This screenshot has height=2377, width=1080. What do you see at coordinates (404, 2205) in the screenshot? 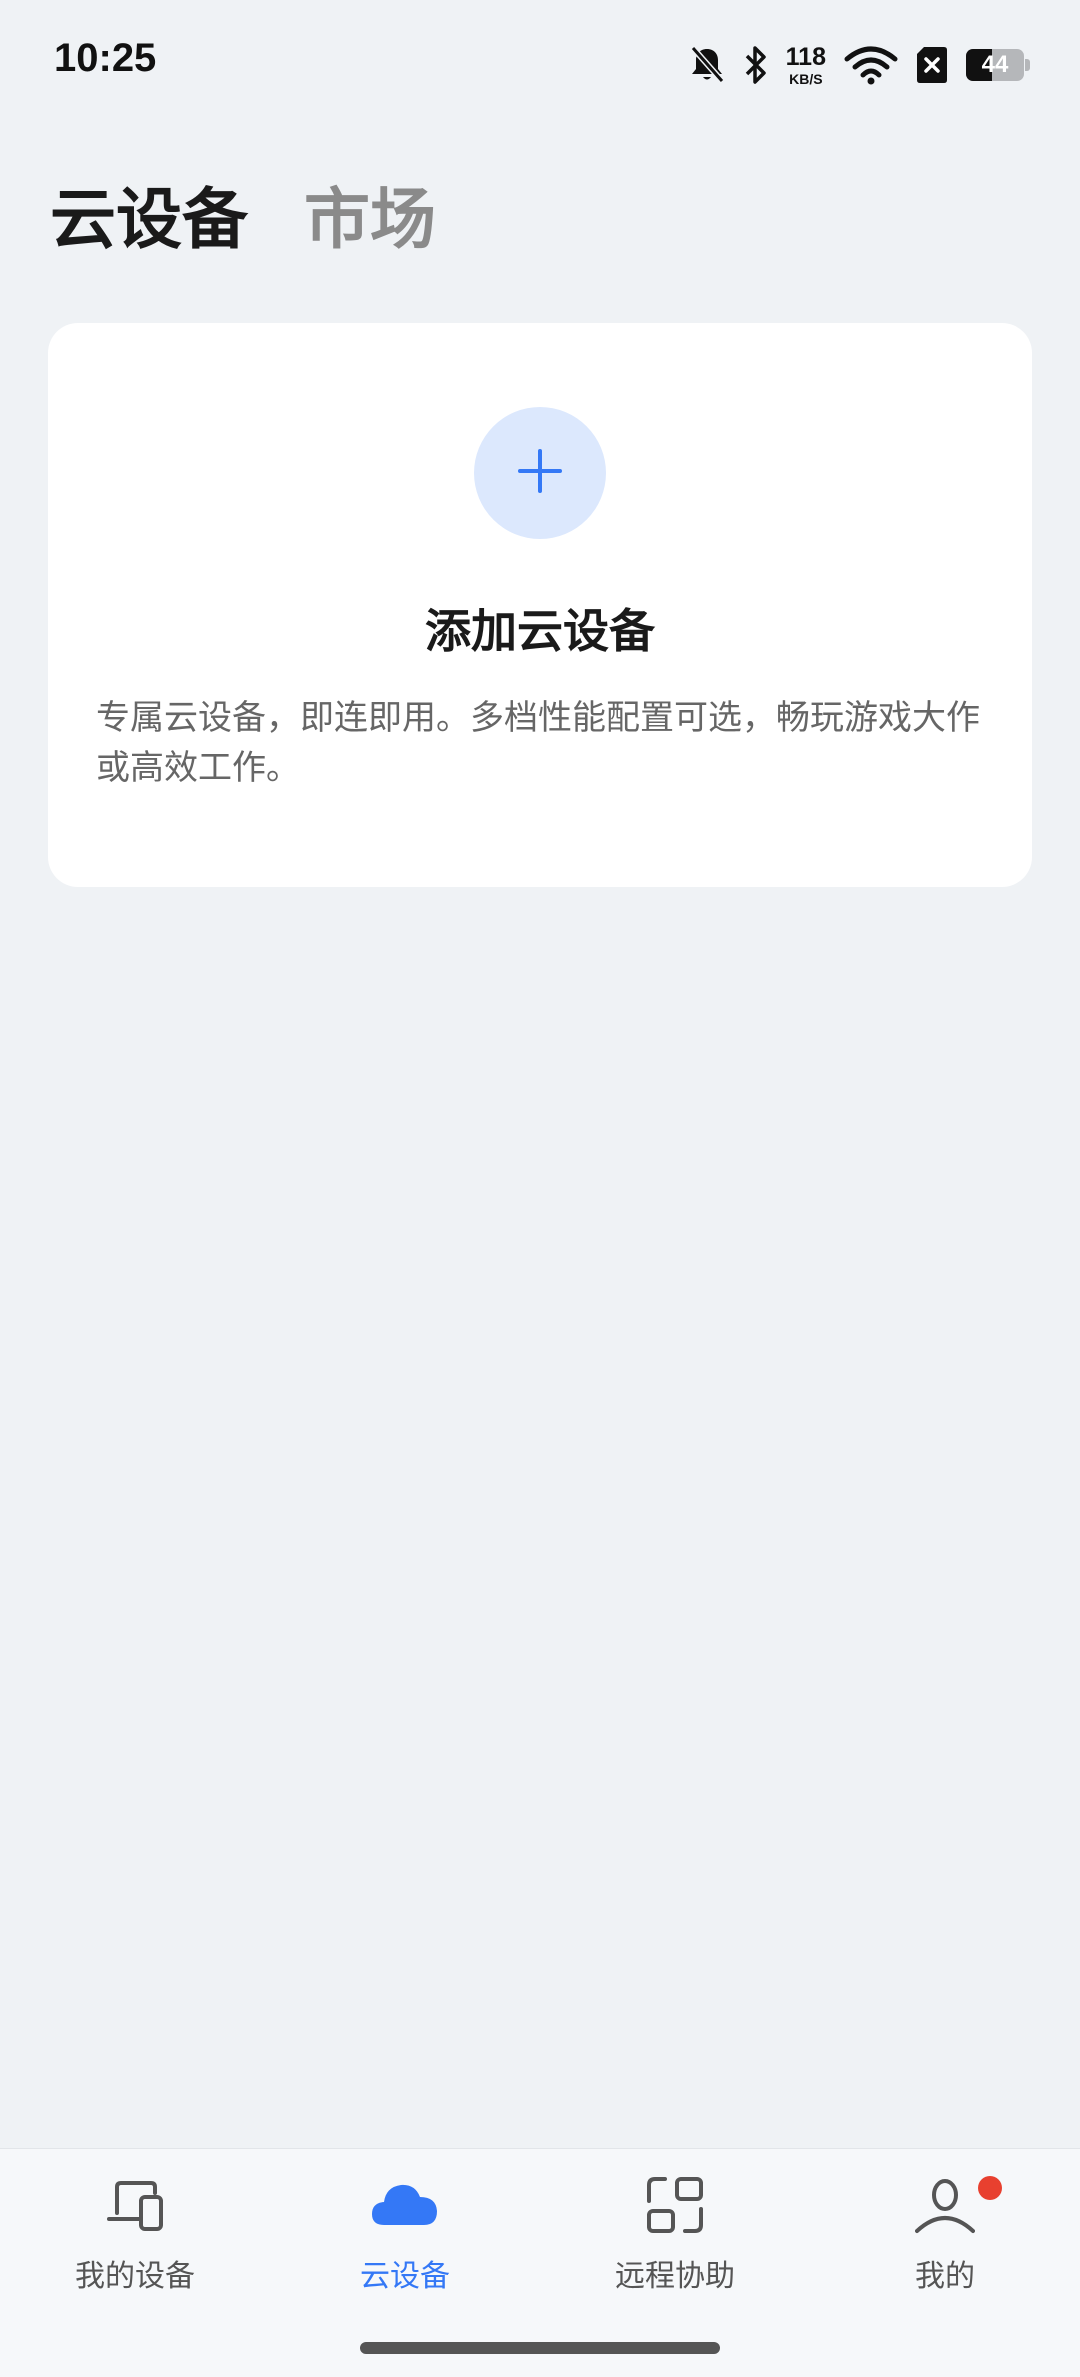
I see `cloud-icon` at bounding box center [404, 2205].